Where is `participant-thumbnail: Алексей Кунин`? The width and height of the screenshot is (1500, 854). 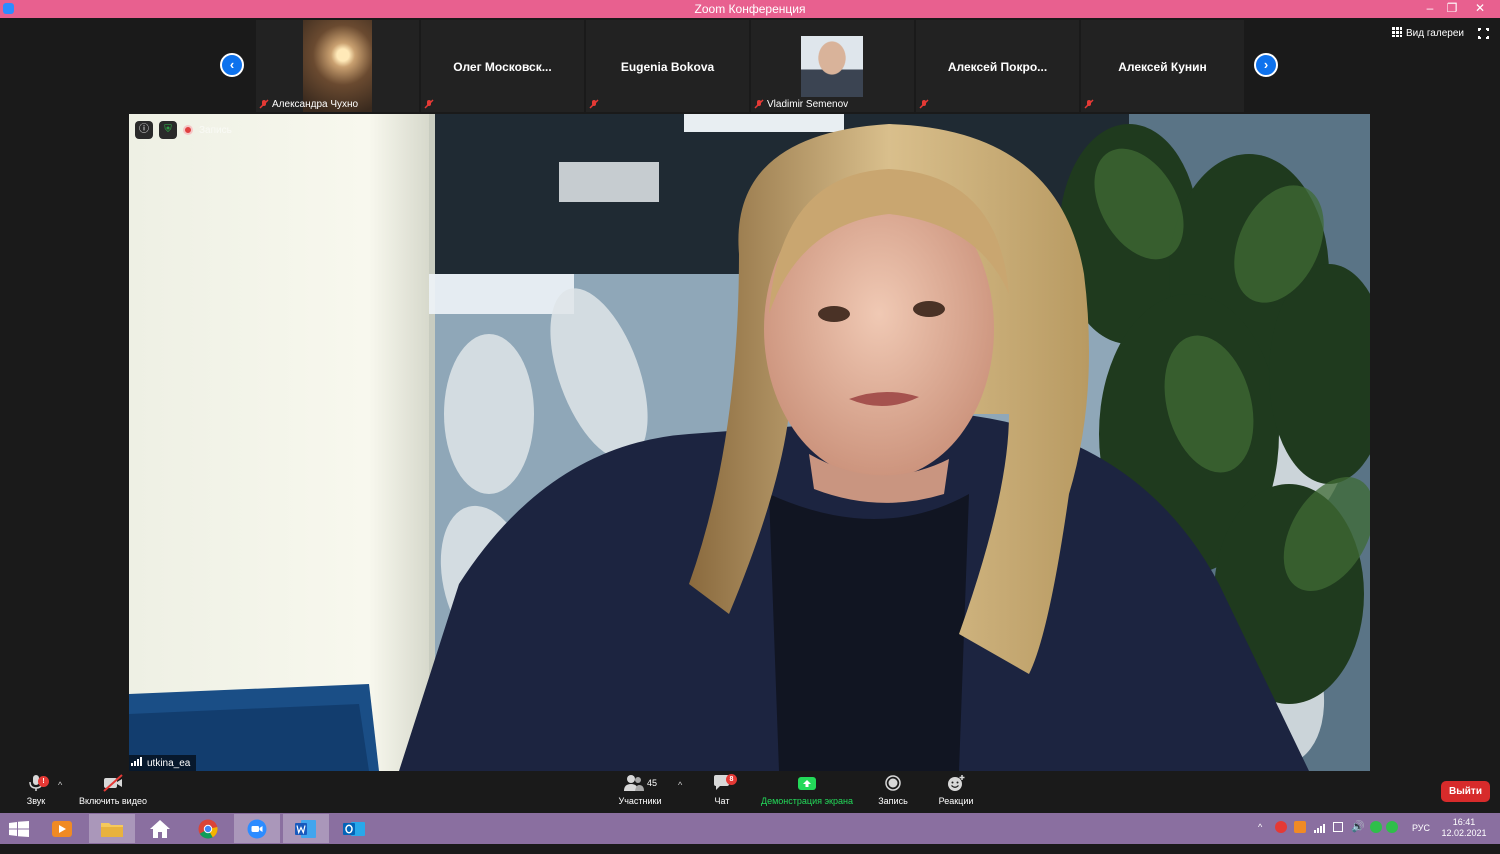 participant-thumbnail: Алексей Кунин is located at coordinates (1162, 66).